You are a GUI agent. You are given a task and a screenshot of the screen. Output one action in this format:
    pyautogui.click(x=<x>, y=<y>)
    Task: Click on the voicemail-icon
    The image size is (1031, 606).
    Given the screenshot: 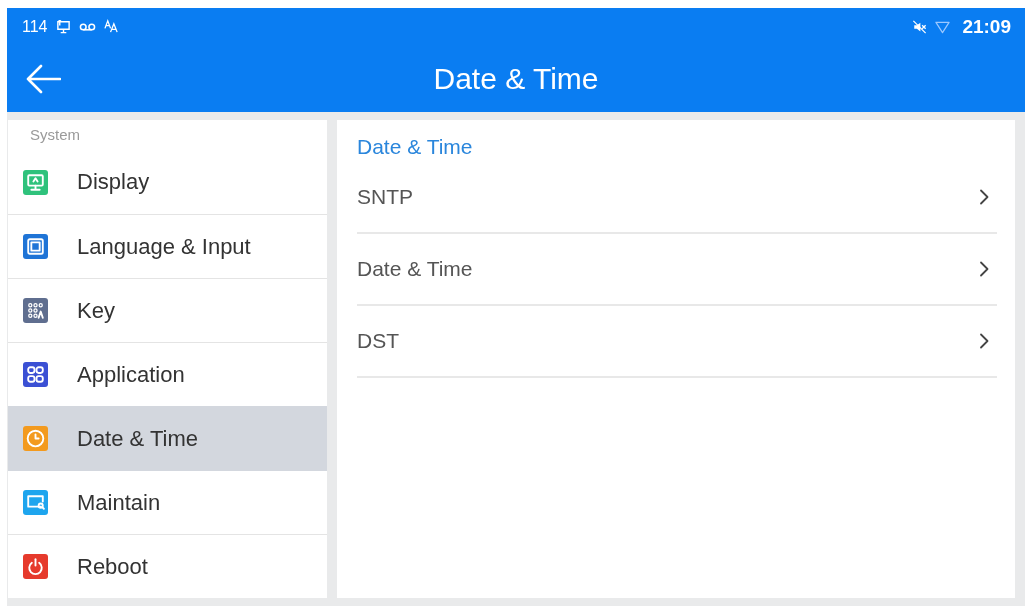 What is the action you would take?
    pyautogui.click(x=87, y=26)
    